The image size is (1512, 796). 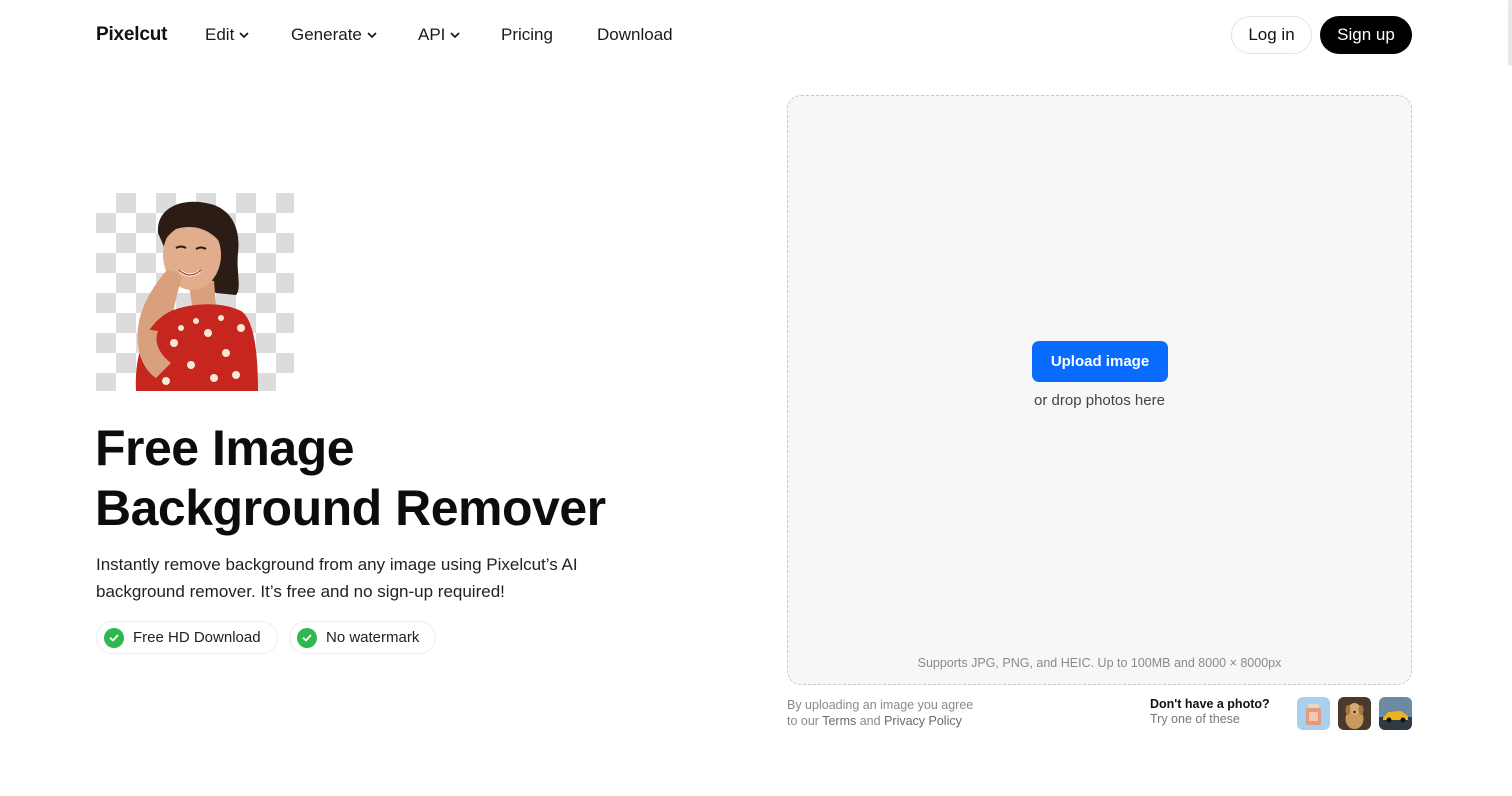 I want to click on sample-image-product, so click(x=1313, y=713).